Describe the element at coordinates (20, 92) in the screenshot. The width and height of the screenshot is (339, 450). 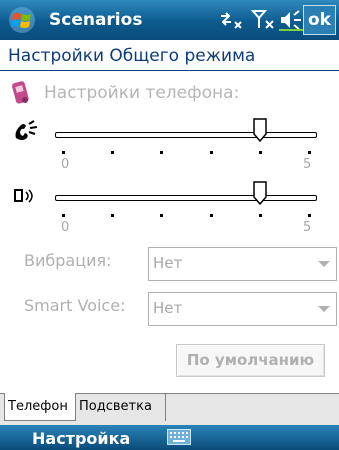
I see `phone-settings-icon` at that location.